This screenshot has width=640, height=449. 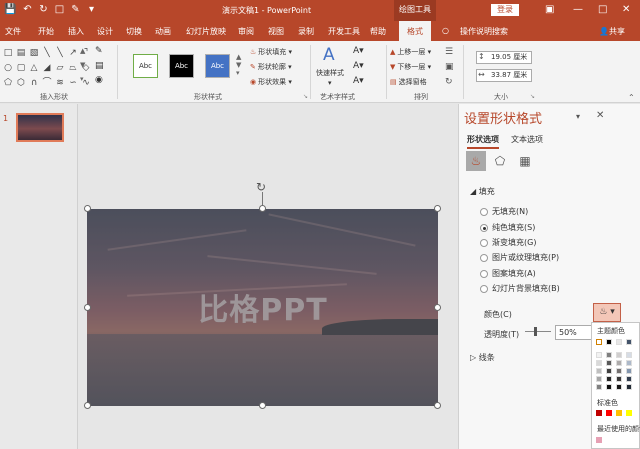 What do you see at coordinates (21, 68) in the screenshot?
I see `shape-square-icon: ▢` at bounding box center [21, 68].